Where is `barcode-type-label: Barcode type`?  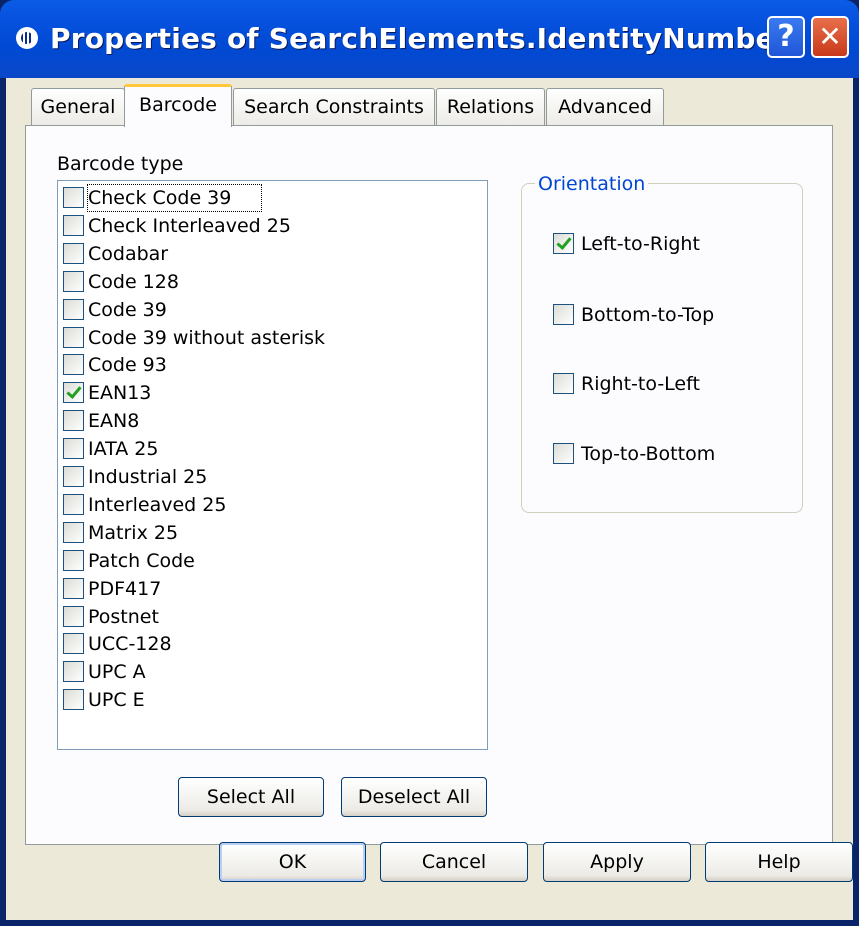 barcode-type-label: Barcode type is located at coordinates (120, 164).